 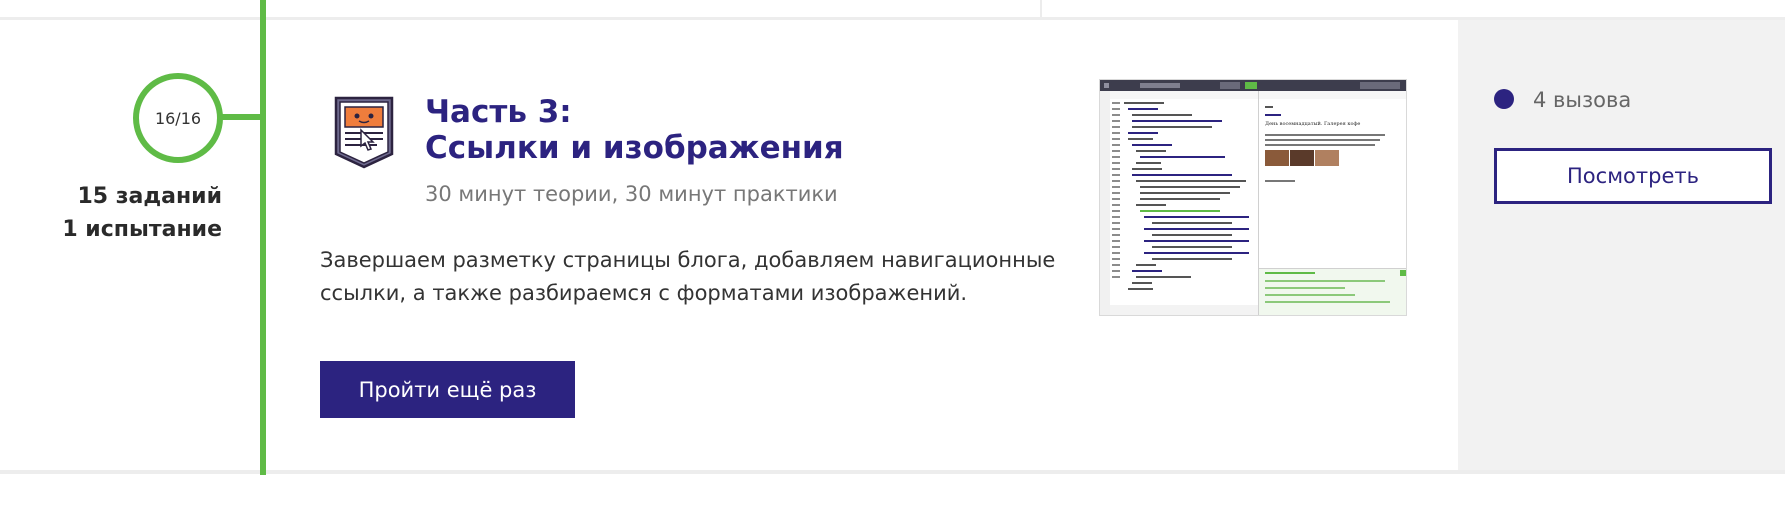 I want to click on challenge-status-dot, so click(x=1504, y=99).